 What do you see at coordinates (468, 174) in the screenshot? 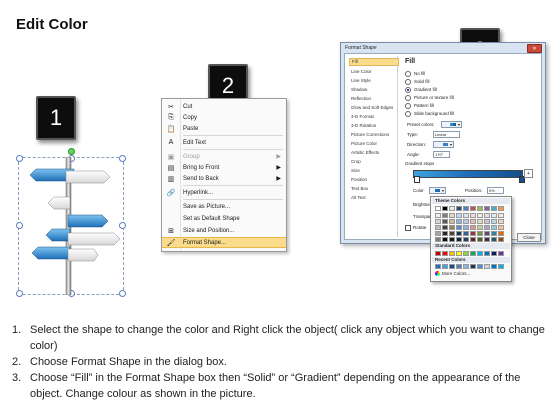
I see `gradient-stops-bar` at bounding box center [468, 174].